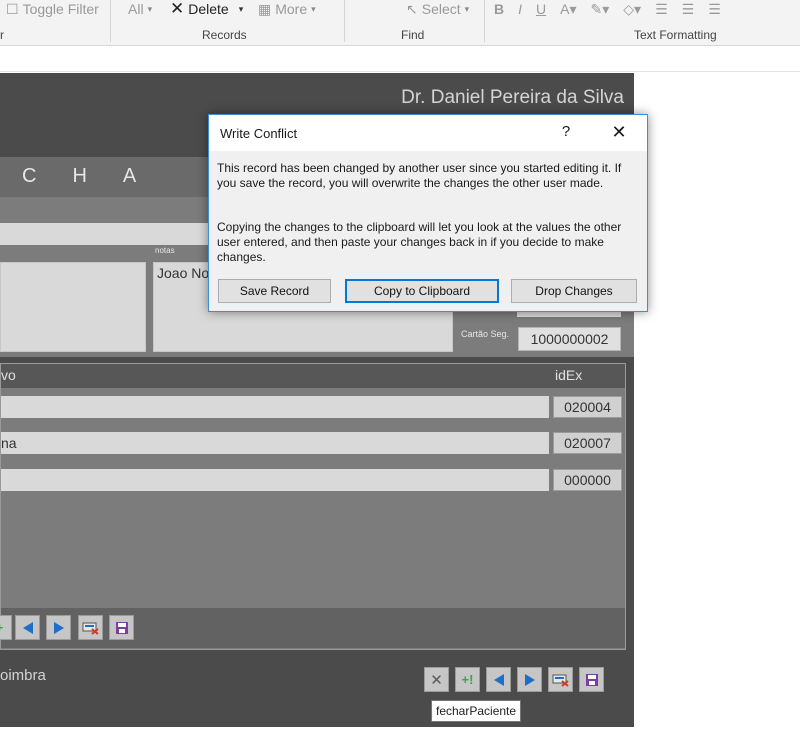 Image resolution: width=800 pixels, height=731 pixels. I want to click on text-formatting-icons: B I U A▾ ✎▾ ◇▾ ☰ ☰ ☰, so click(607, 9).